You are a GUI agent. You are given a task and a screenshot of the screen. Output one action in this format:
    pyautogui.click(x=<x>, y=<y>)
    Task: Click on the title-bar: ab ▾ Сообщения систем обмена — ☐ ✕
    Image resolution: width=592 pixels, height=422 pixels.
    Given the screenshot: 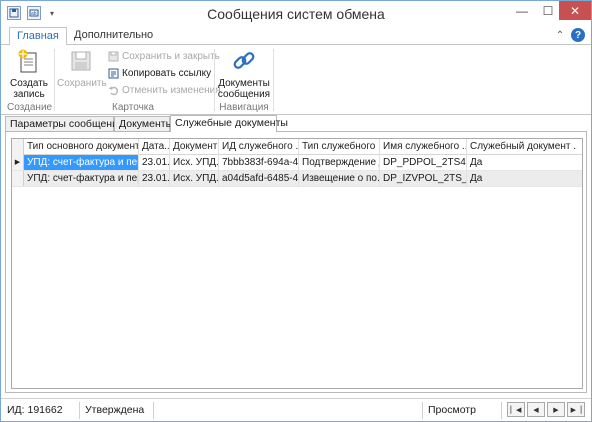 What is the action you would take?
    pyautogui.click(x=296, y=14)
    